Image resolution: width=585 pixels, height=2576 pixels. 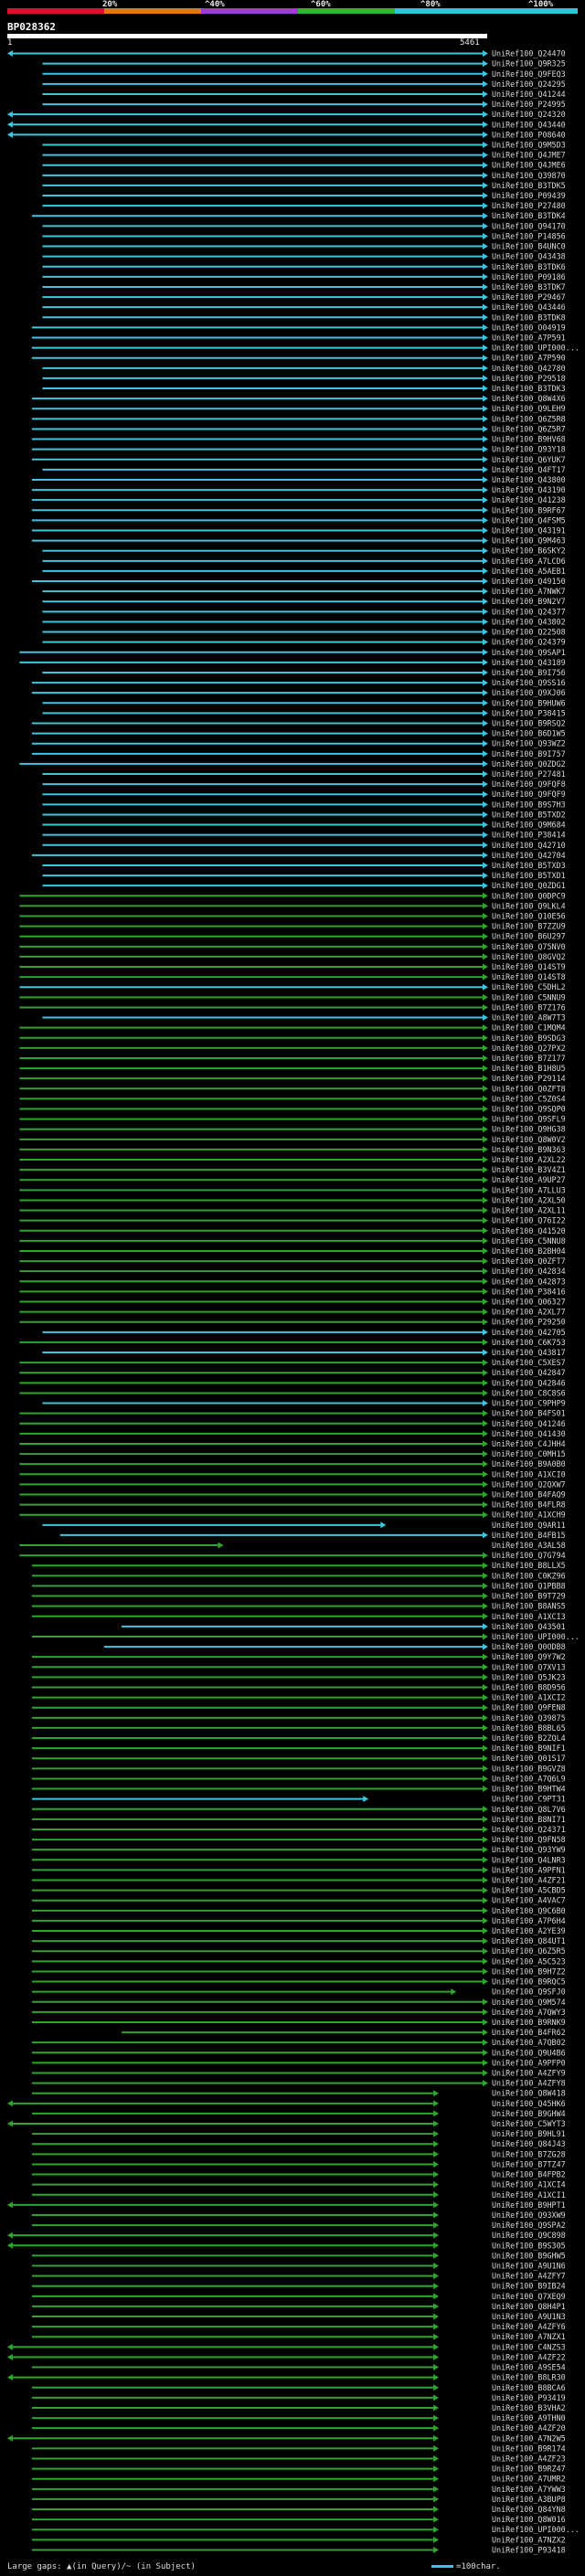 I want to click on hit-label: UniRef100_Q4FT17, so click(x=529, y=469).